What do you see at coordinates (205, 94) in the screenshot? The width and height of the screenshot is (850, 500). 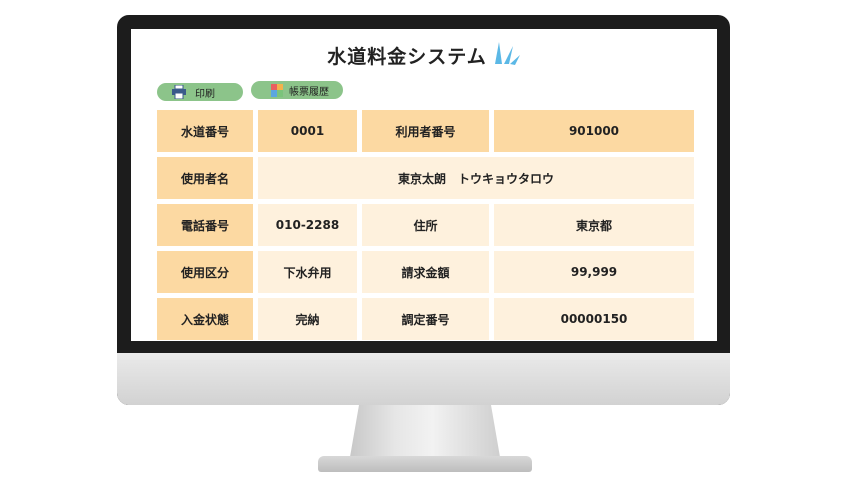 I see `print-button-label: 印刷` at bounding box center [205, 94].